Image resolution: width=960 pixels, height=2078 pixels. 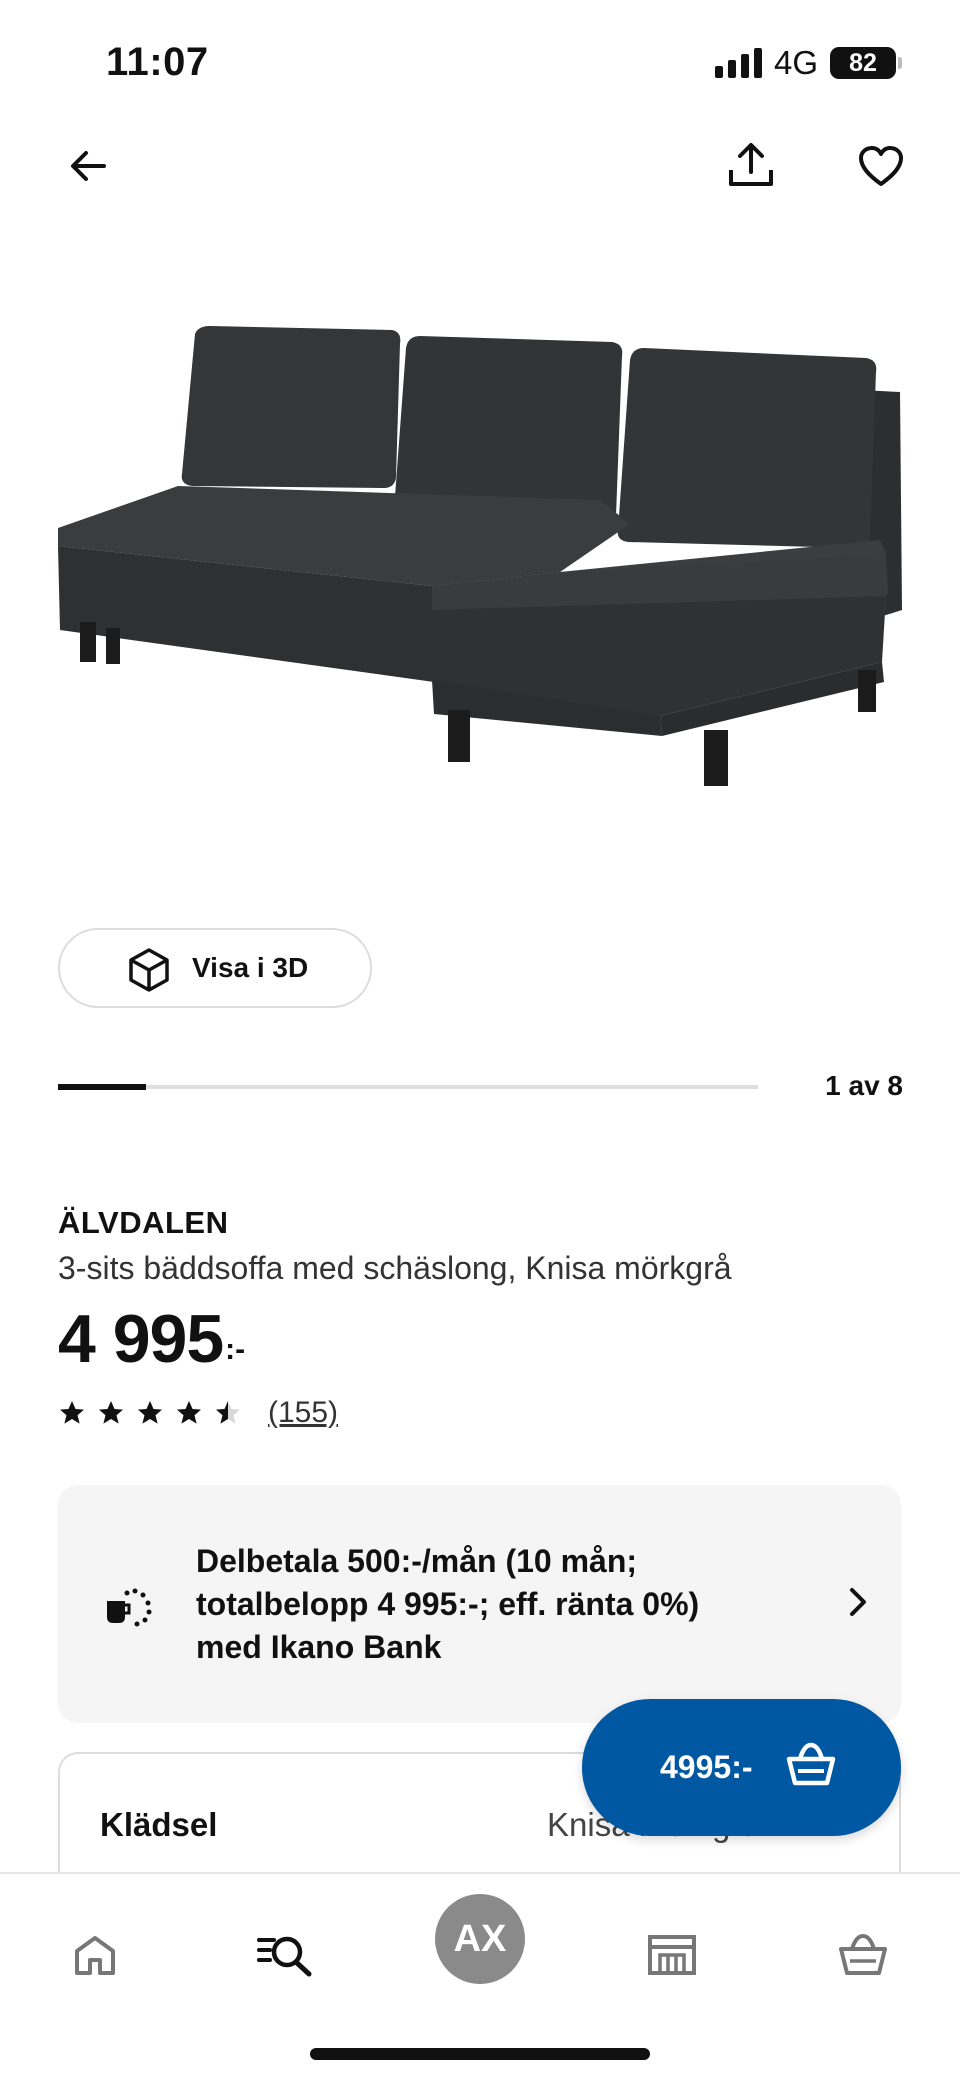 I want to click on product-price: 4 995 :-, so click(x=151, y=1339).